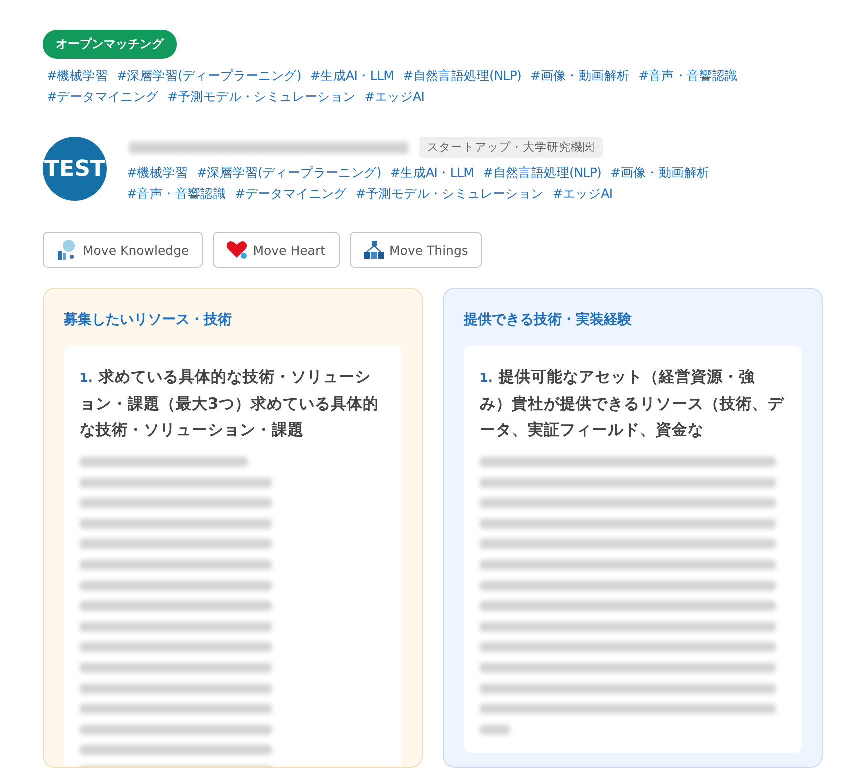  Describe the element at coordinates (110, 44) in the screenshot. I see `status-badge: オープンマッチング` at that location.